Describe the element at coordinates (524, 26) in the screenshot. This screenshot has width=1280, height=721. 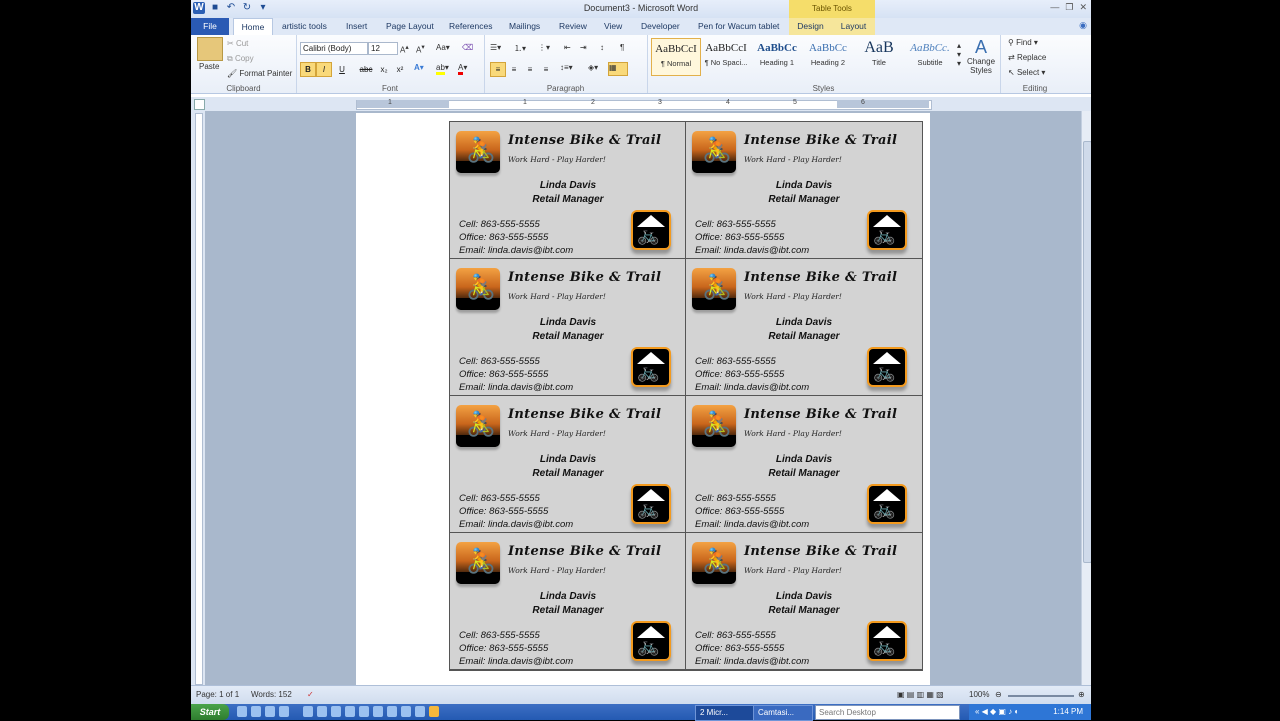
I see `tab-mailings: Mailings` at that location.